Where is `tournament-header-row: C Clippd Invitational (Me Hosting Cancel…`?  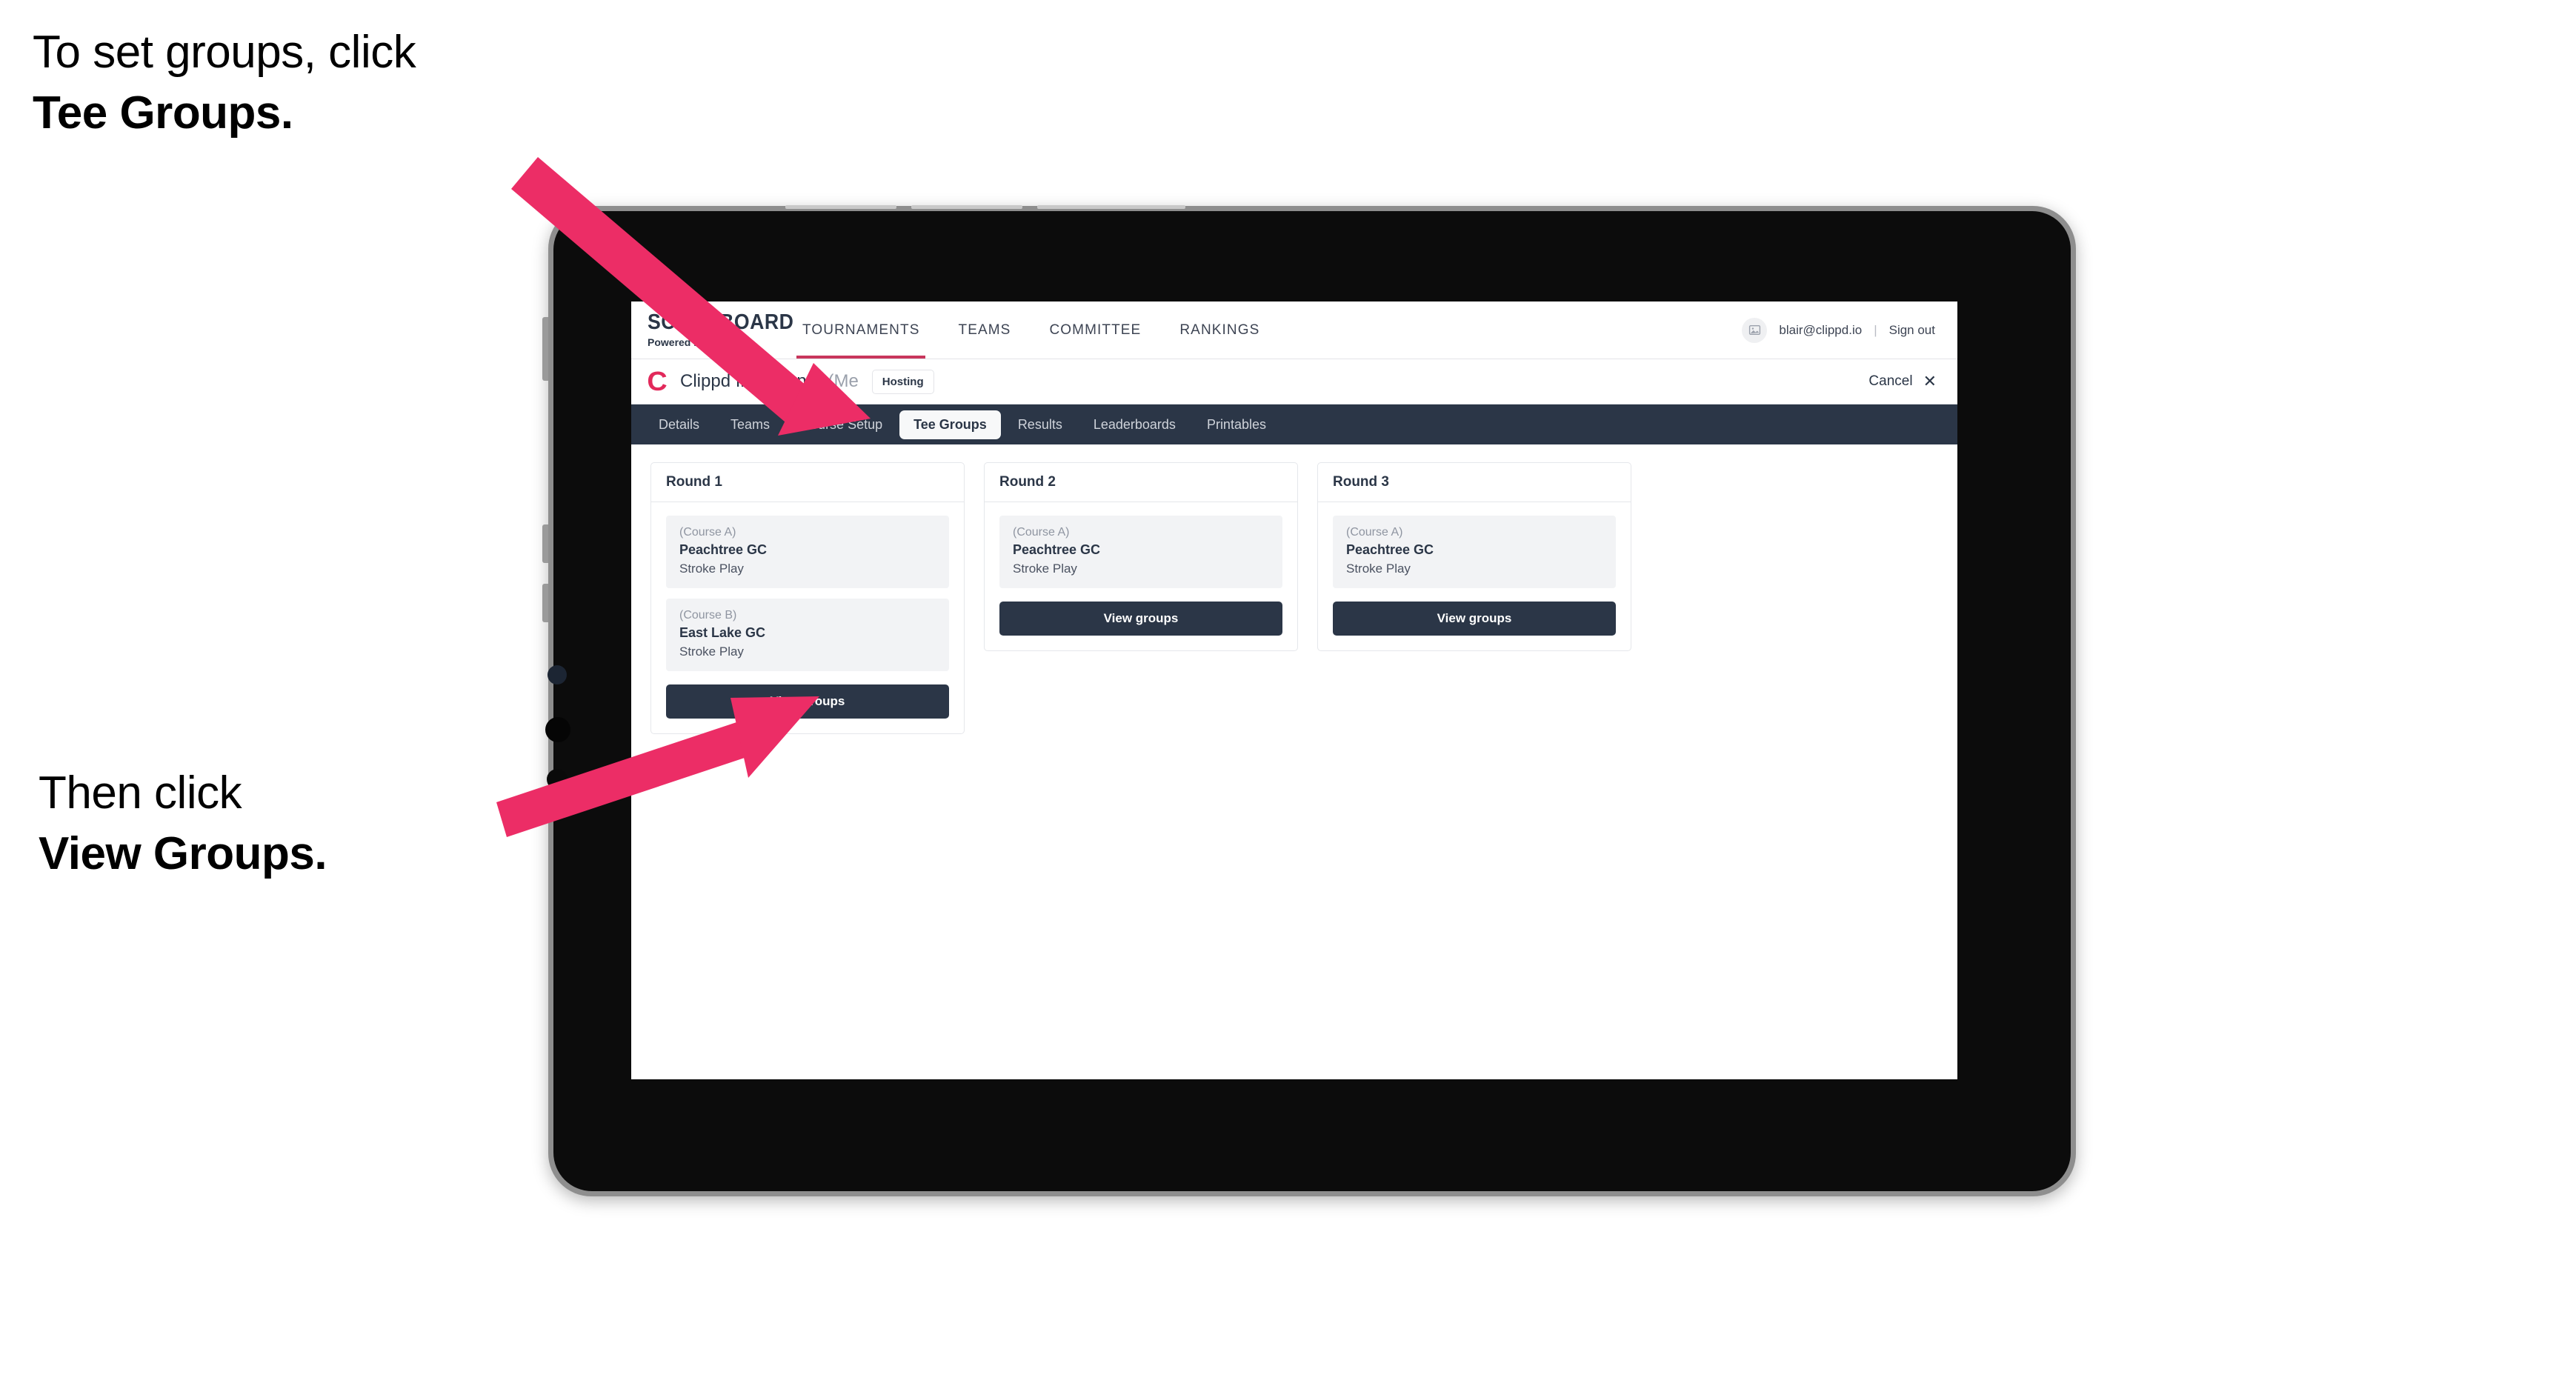 tournament-header-row: C Clippd Invitational (Me Hosting Cancel… is located at coordinates (1294, 381).